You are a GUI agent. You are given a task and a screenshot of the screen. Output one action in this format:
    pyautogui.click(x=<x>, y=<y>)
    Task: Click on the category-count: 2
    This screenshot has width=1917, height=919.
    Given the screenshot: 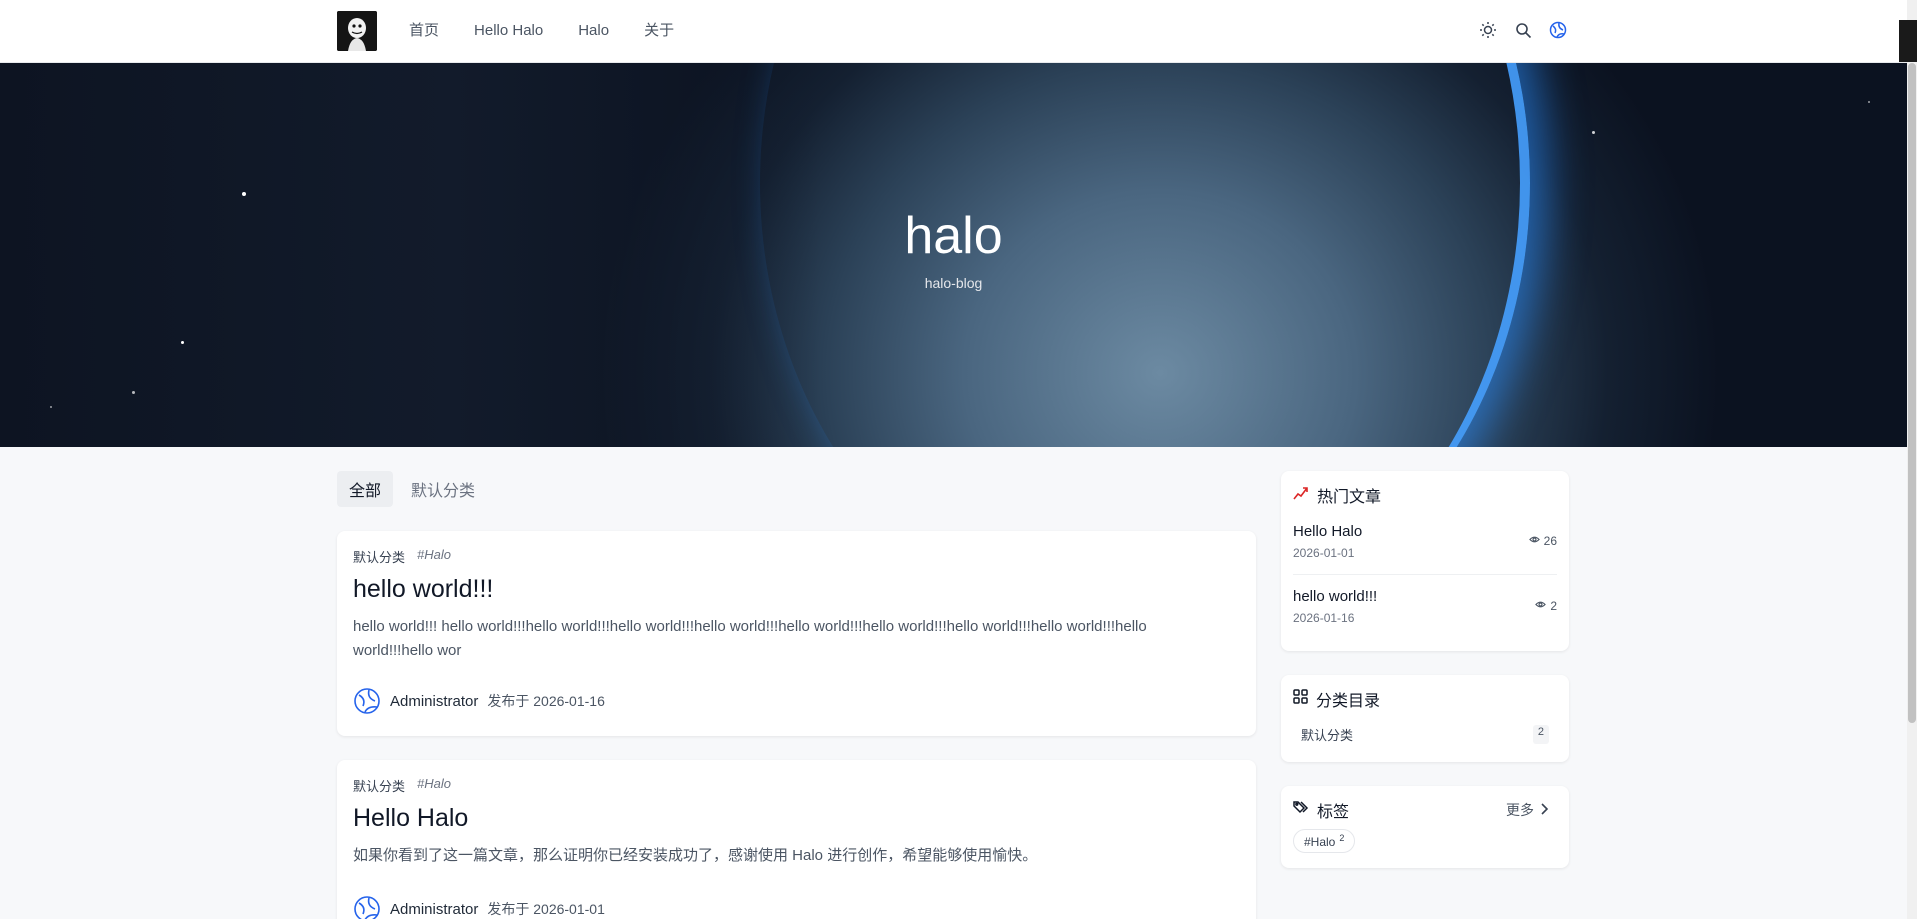 What is the action you would take?
    pyautogui.click(x=1540, y=734)
    